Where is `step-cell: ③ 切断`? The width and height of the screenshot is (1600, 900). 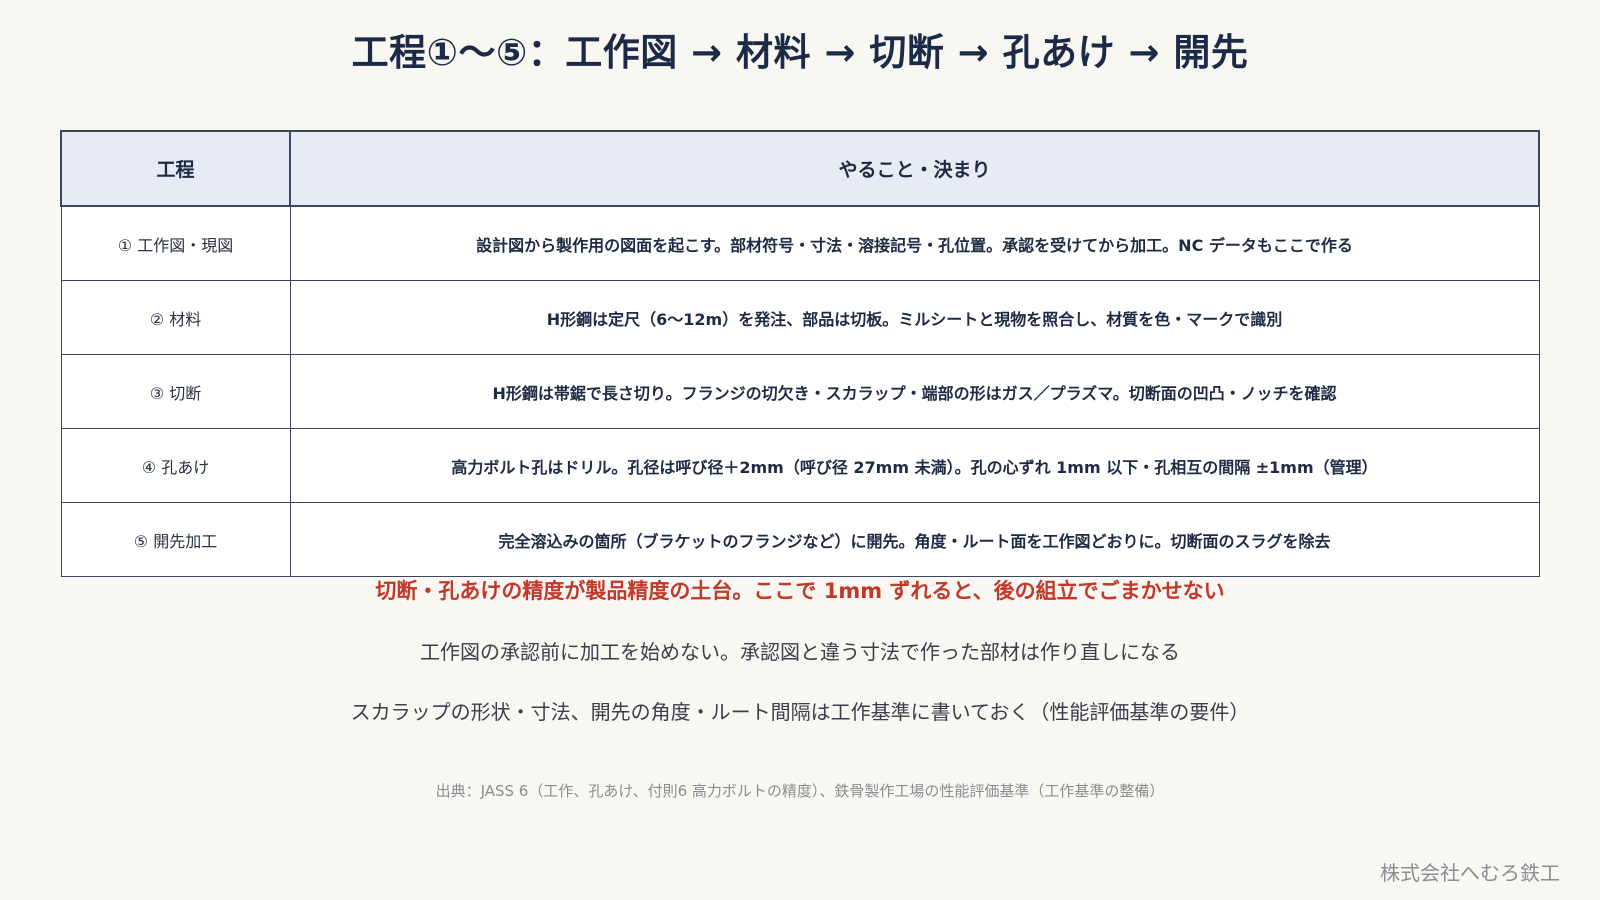 step-cell: ③ 切断 is located at coordinates (175, 391).